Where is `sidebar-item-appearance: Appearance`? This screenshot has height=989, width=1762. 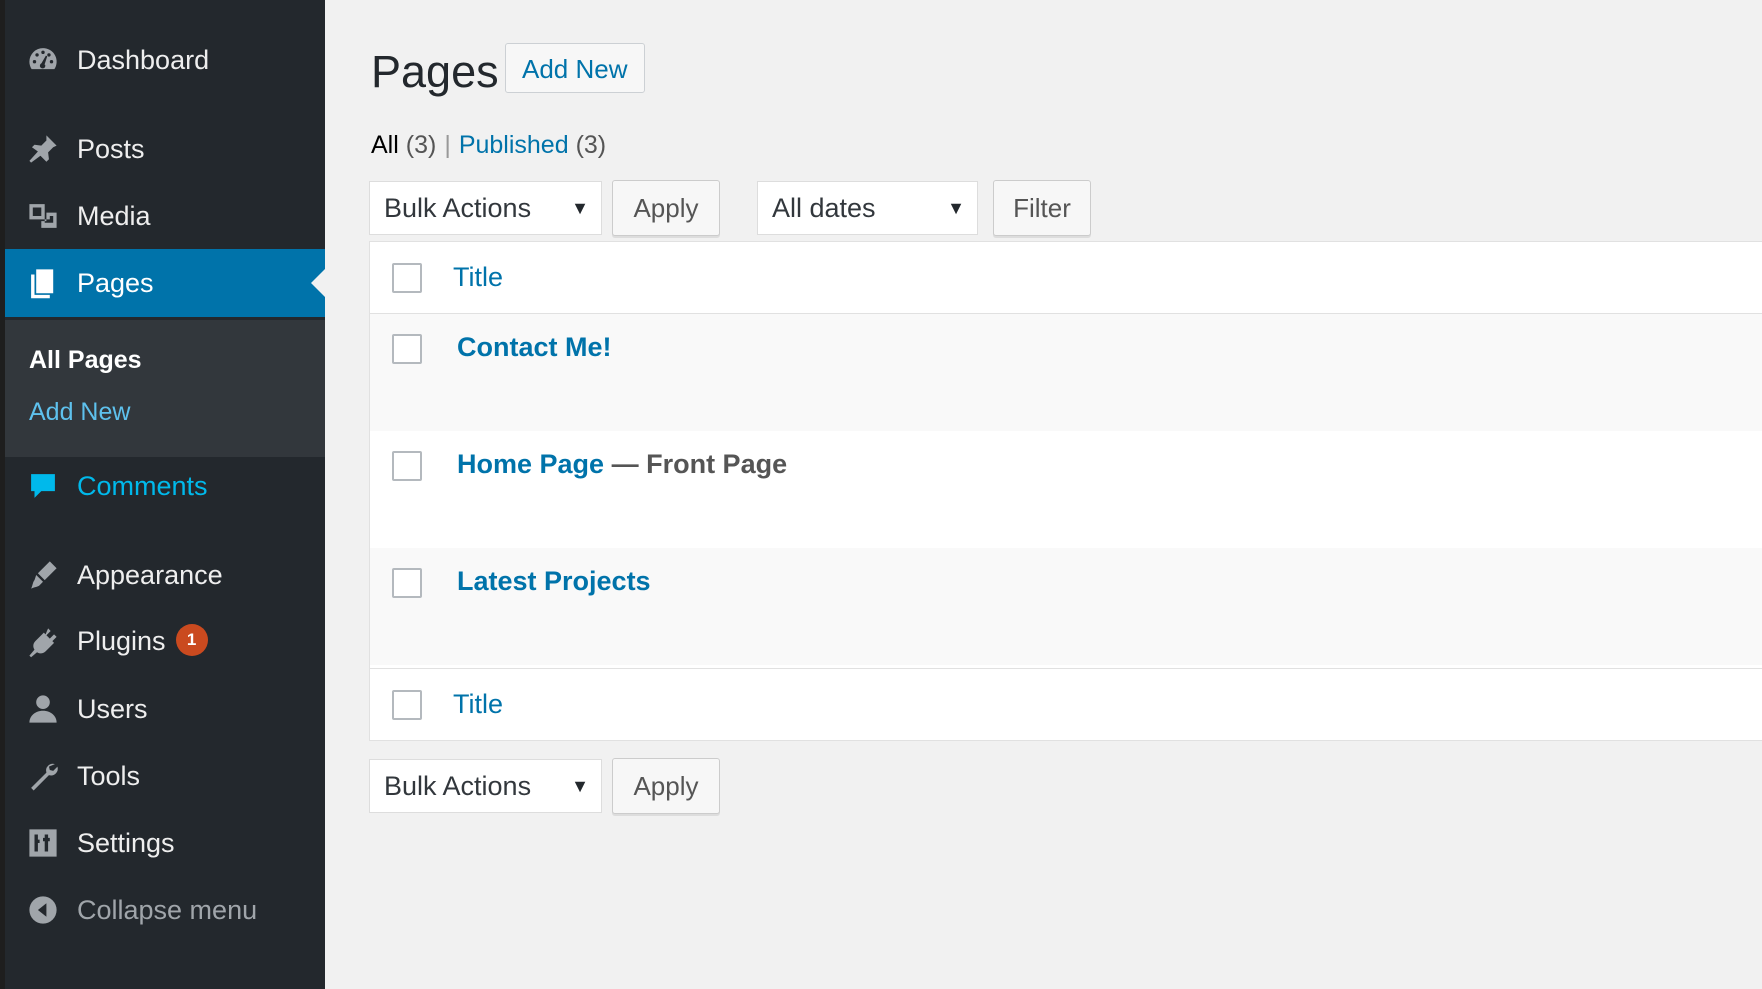 sidebar-item-appearance: Appearance is located at coordinates (165, 575).